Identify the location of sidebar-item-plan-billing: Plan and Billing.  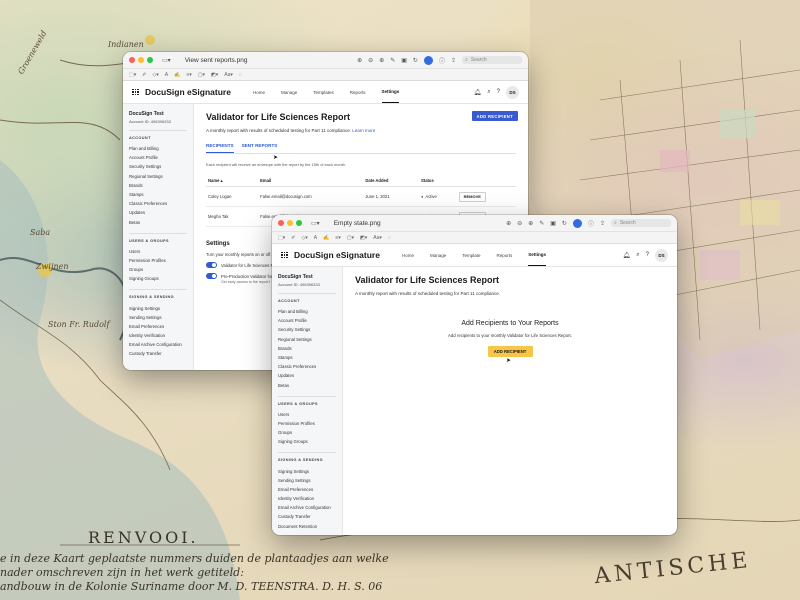
(158, 148).